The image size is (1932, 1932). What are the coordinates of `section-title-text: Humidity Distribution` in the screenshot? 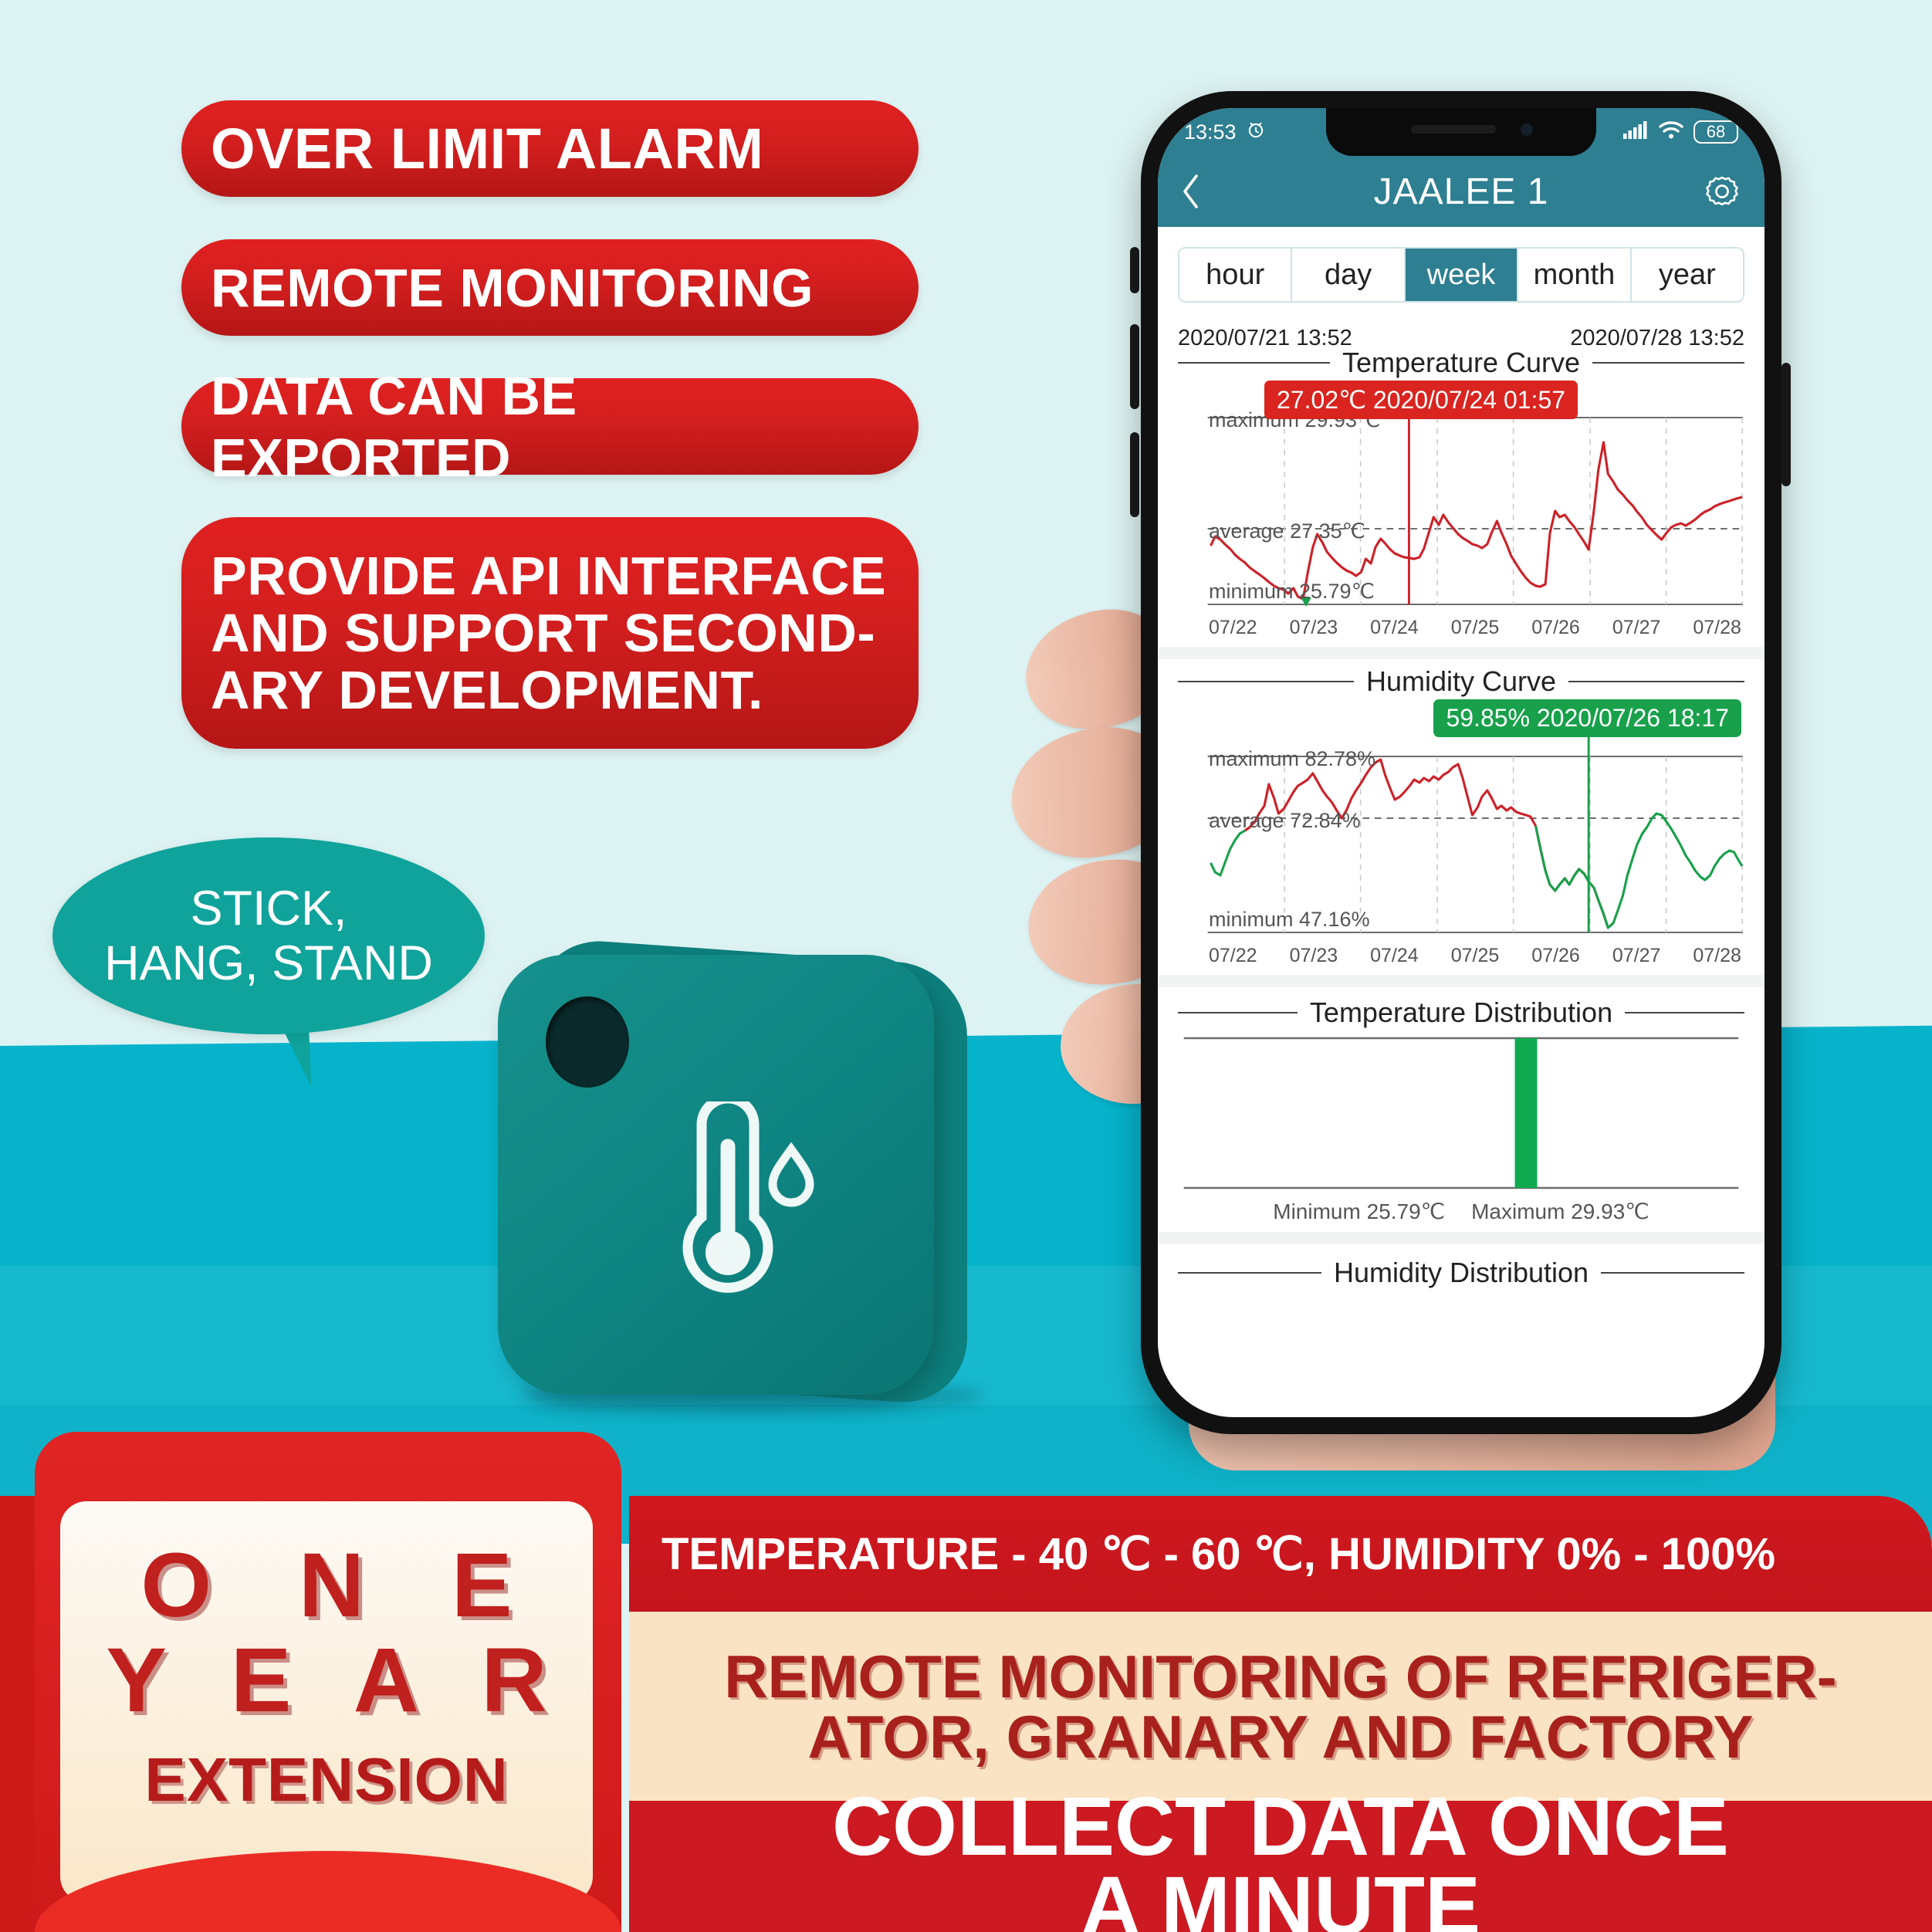 It's located at (1461, 1272).